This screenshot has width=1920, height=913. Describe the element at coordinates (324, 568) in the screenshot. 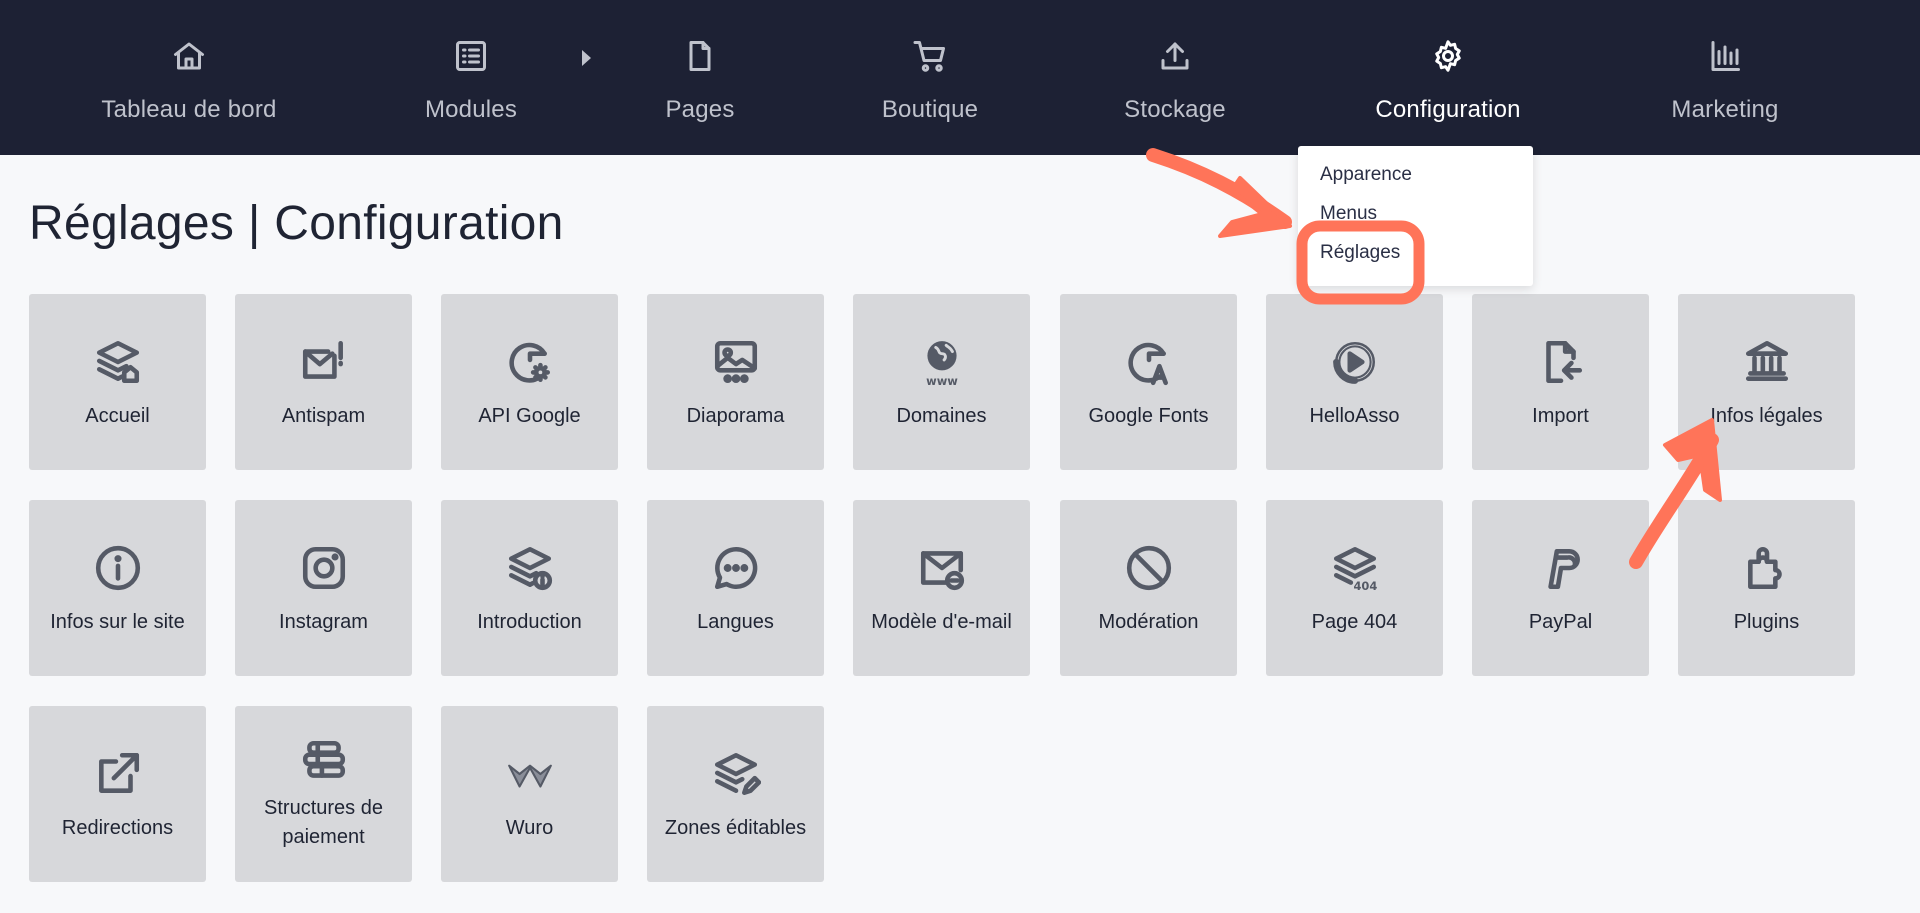

I see `instagram-icon` at that location.